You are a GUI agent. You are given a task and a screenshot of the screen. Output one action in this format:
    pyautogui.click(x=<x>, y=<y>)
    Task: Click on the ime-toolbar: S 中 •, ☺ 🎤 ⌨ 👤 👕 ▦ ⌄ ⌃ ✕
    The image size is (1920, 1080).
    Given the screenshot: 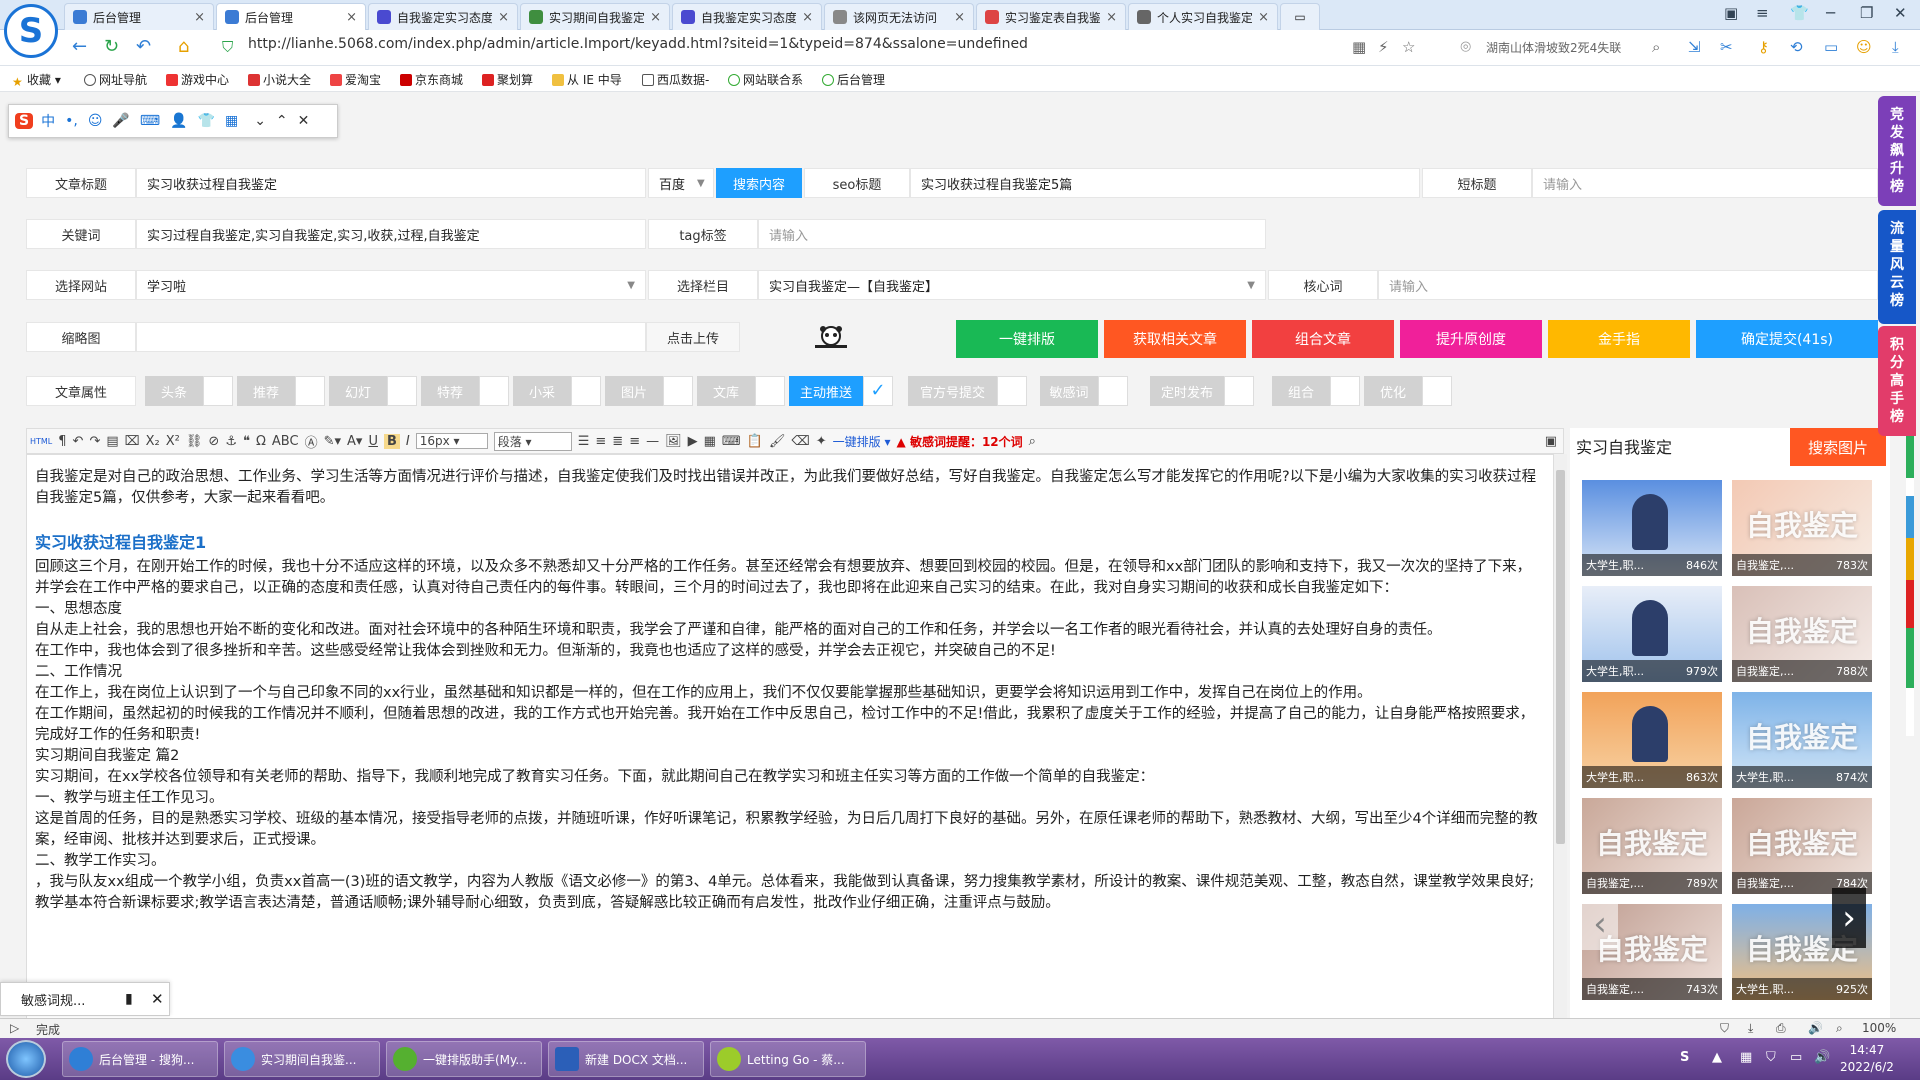 What is the action you would take?
    pyautogui.click(x=173, y=121)
    